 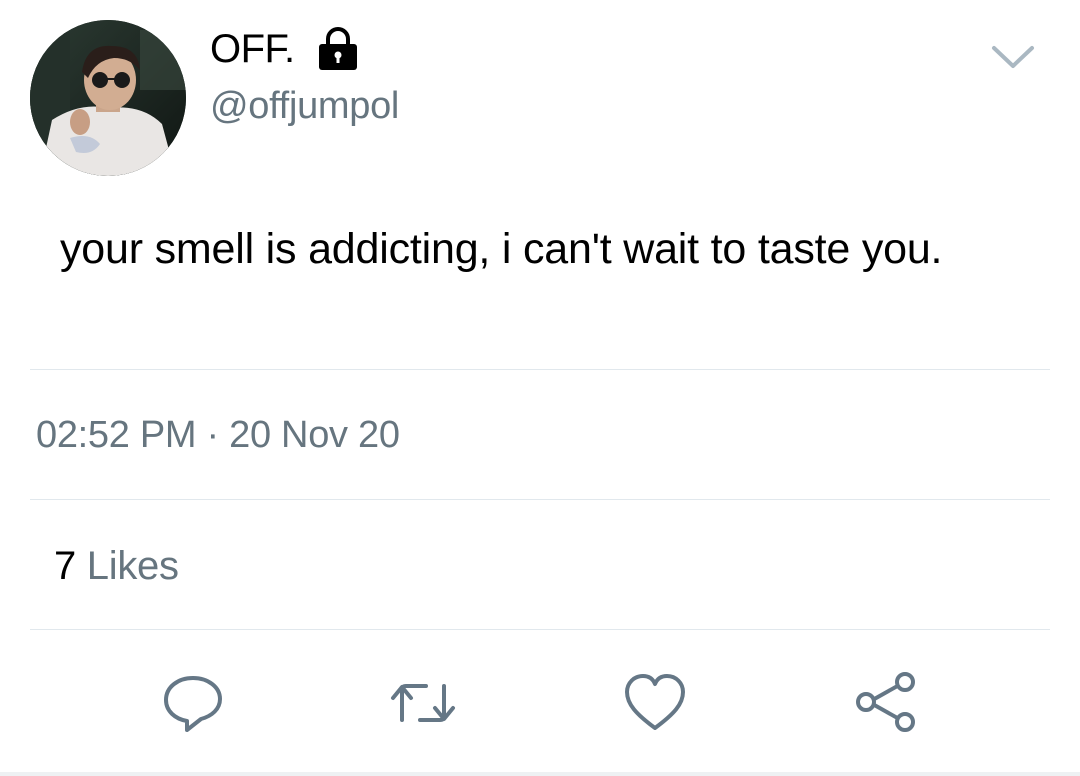 I want to click on share-button, so click(x=886, y=703).